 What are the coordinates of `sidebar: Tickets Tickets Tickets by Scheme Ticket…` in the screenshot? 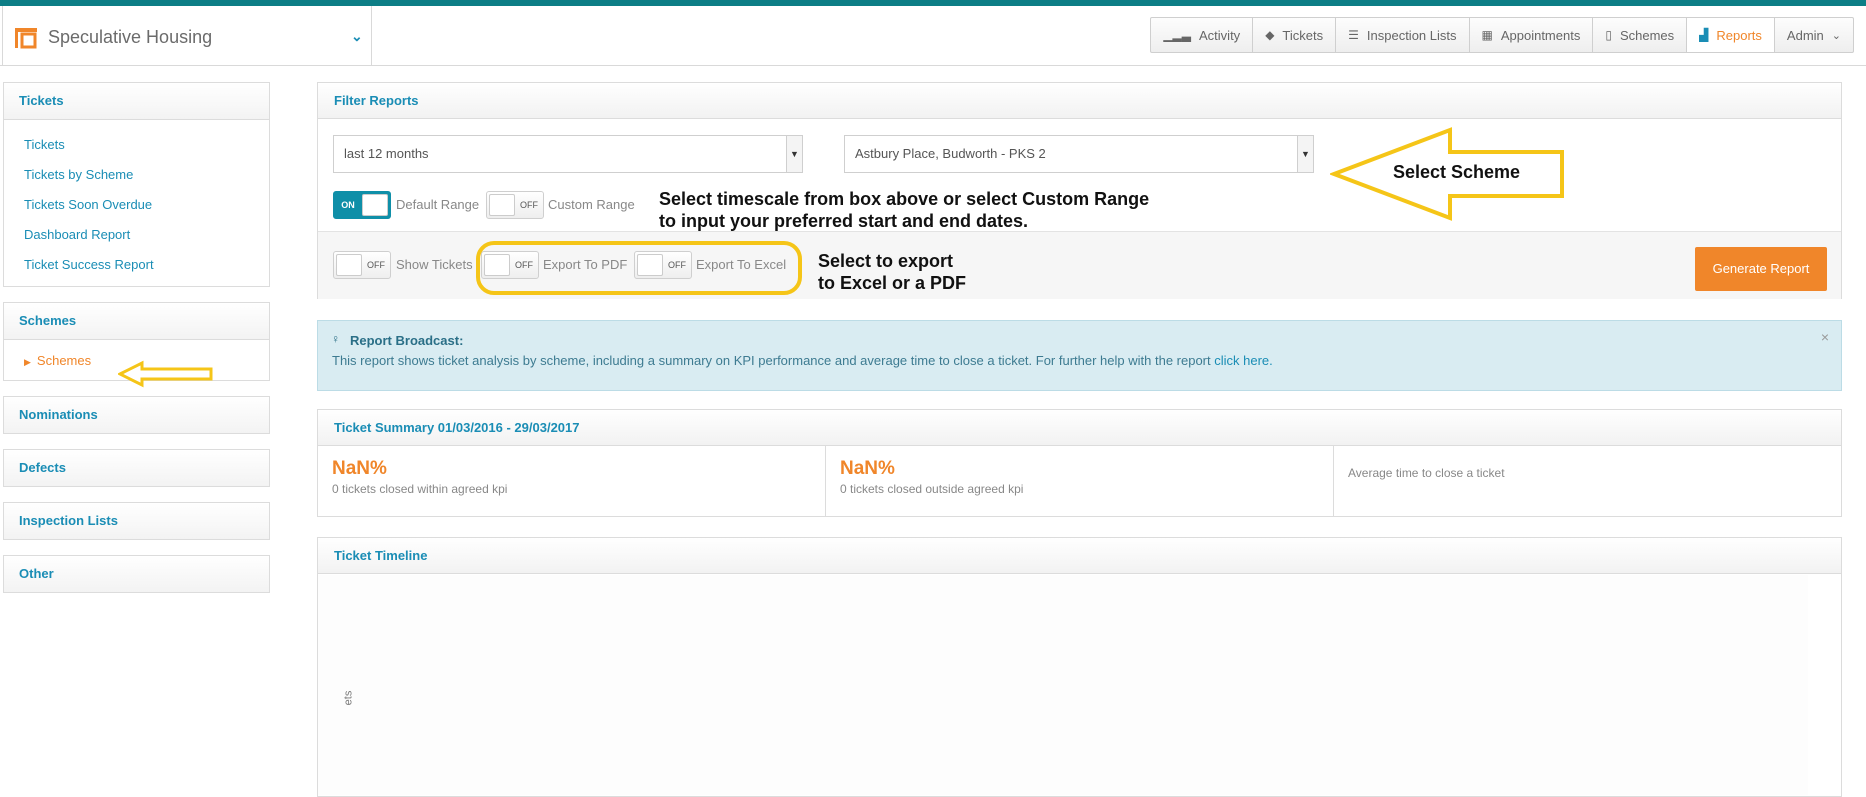 It's located at (136, 345).